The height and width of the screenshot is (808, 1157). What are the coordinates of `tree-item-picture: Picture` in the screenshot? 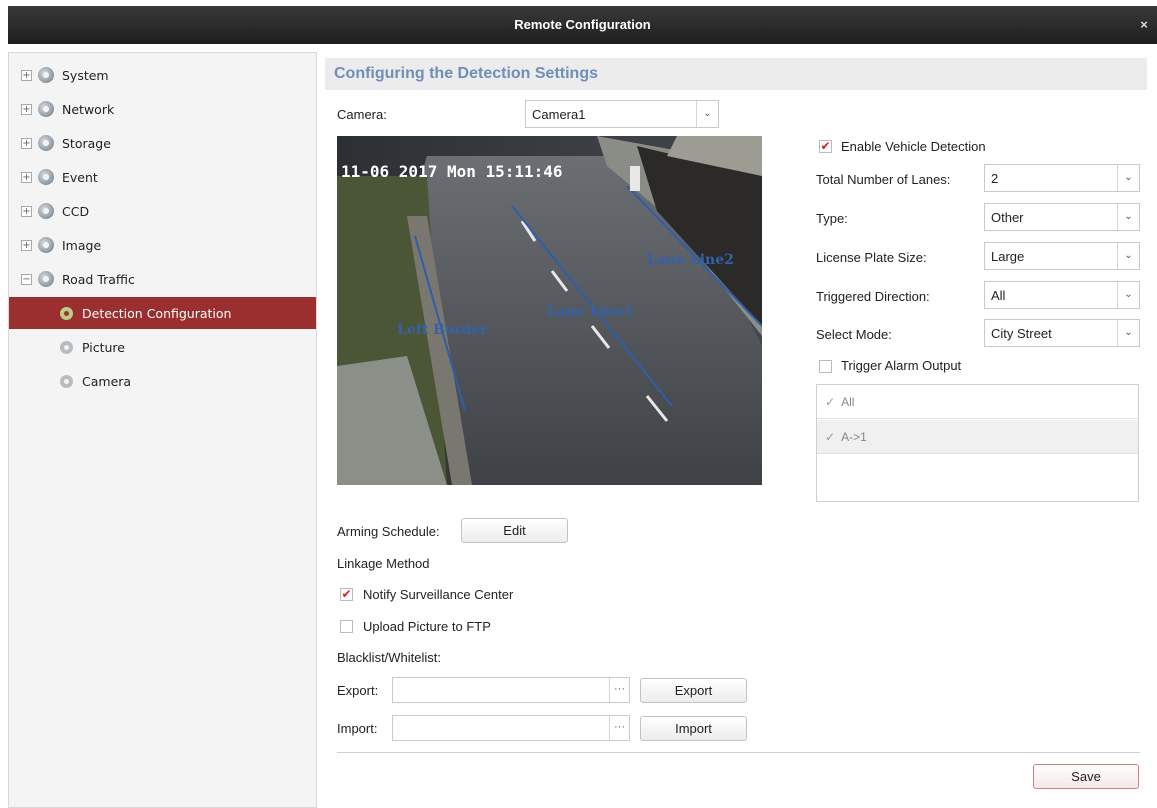 It's located at (162, 347).